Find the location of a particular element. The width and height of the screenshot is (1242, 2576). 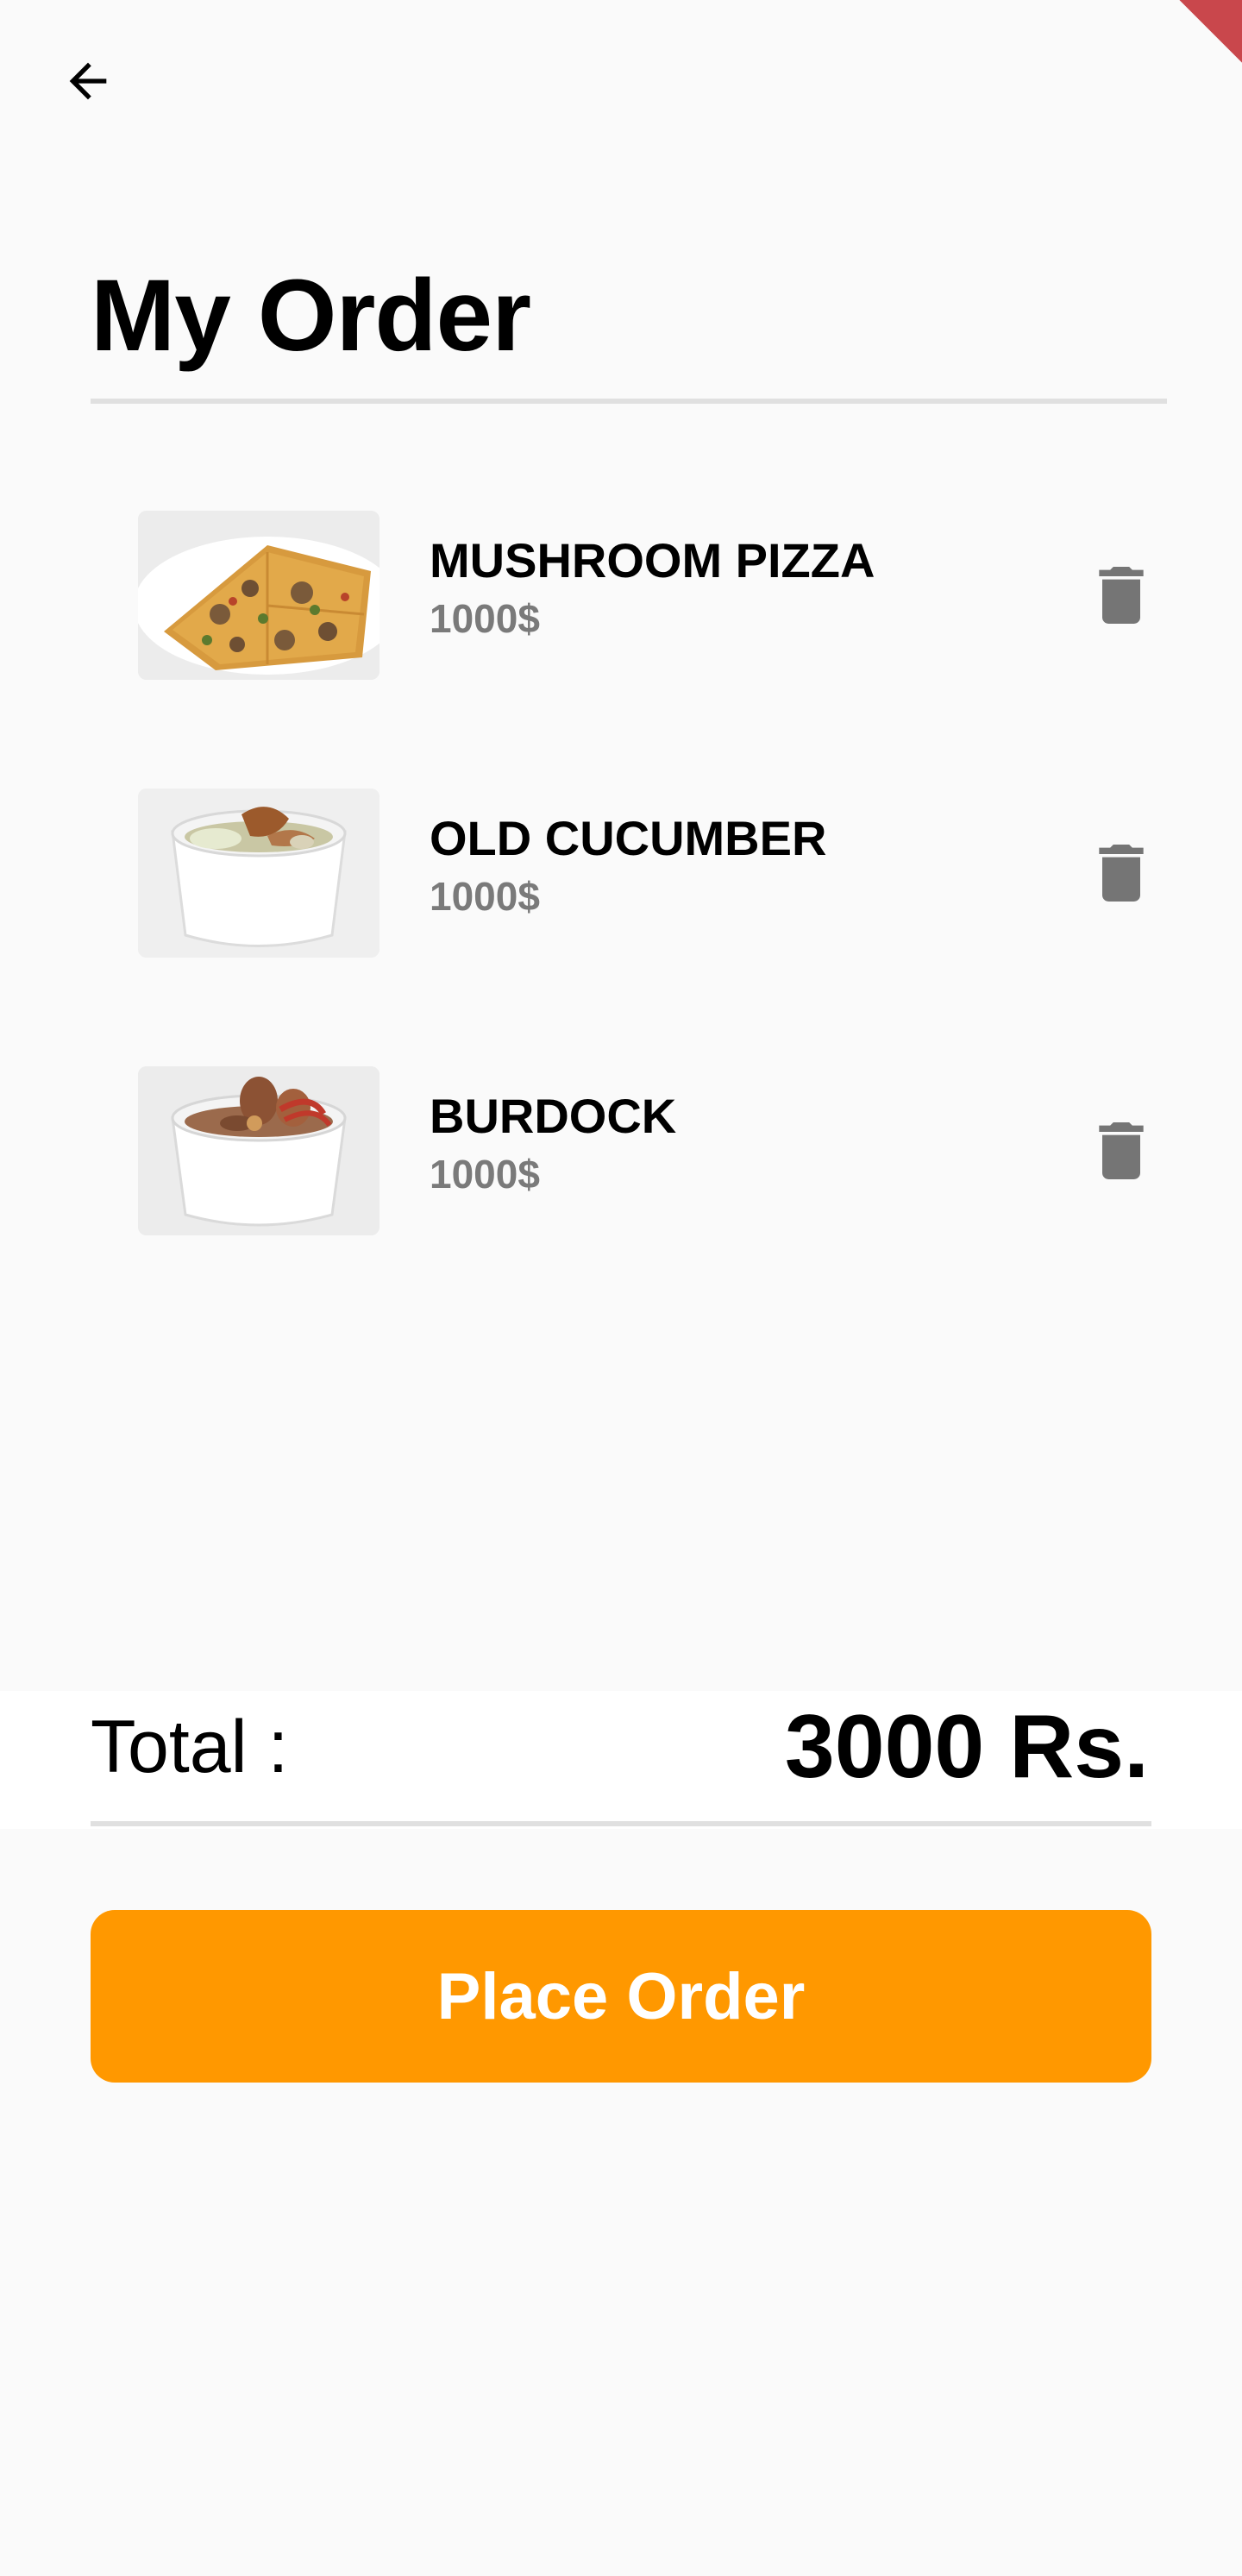

debug-banner is located at coordinates (1187, 56).